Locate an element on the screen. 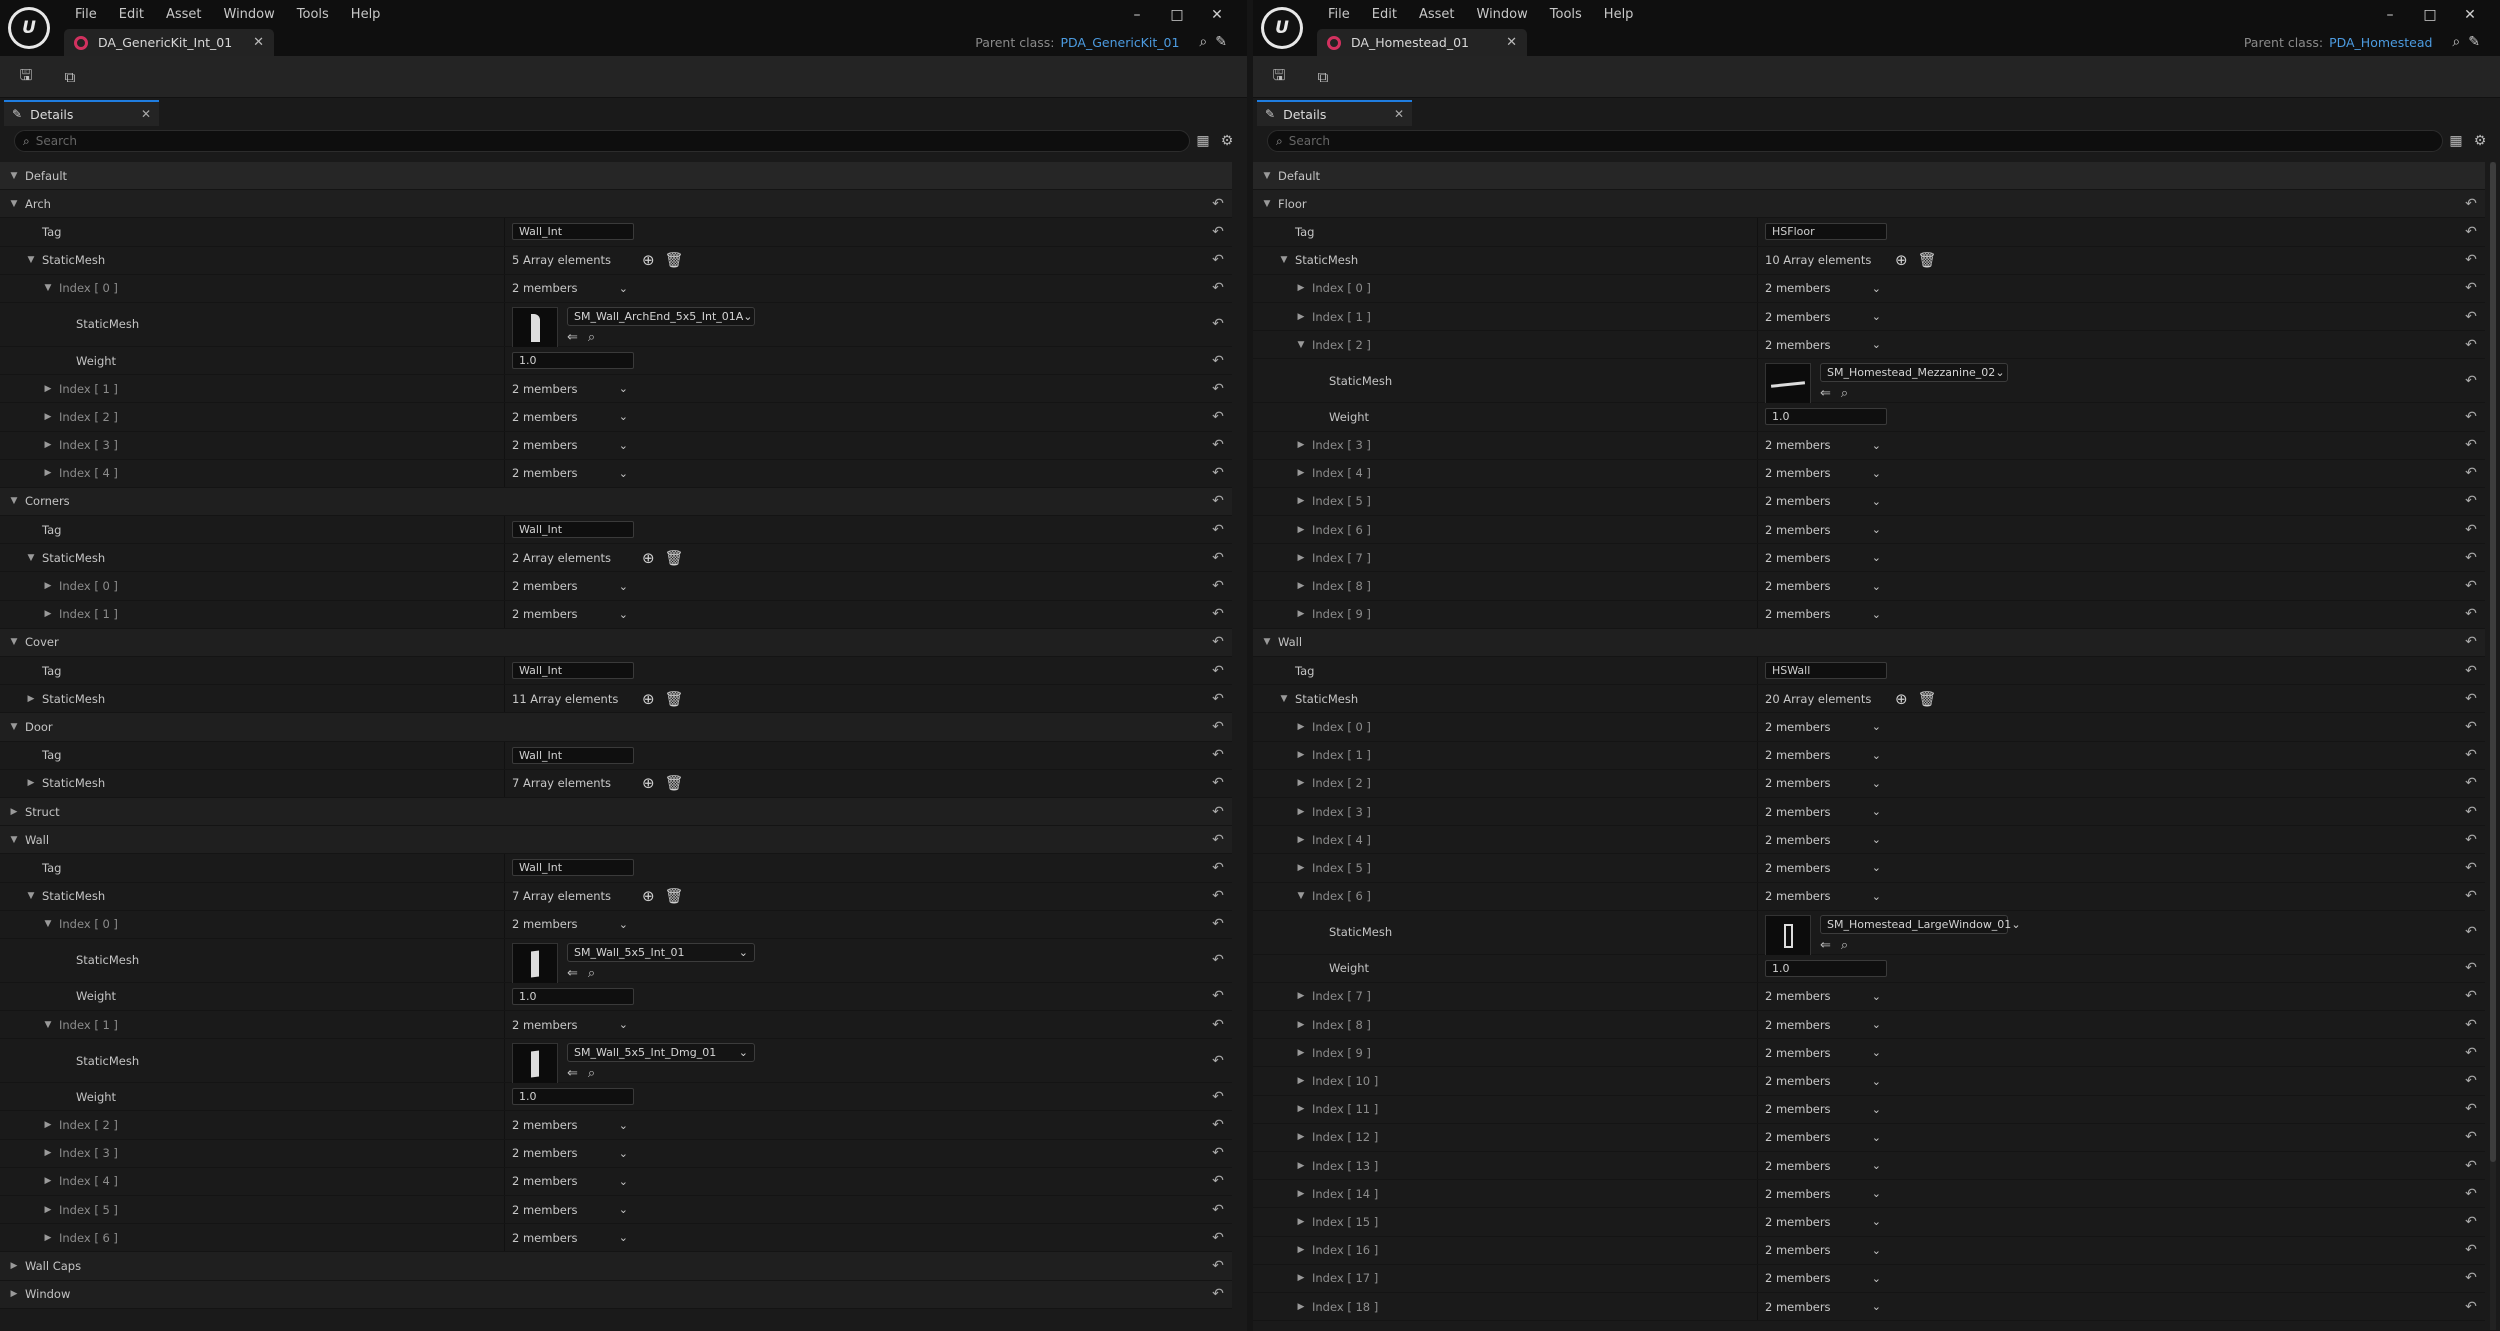 The image size is (2500, 1331). property-row: ▶ Index [ 6 ] 2 members ⌄ ↶ is located at coordinates (616, 1238).